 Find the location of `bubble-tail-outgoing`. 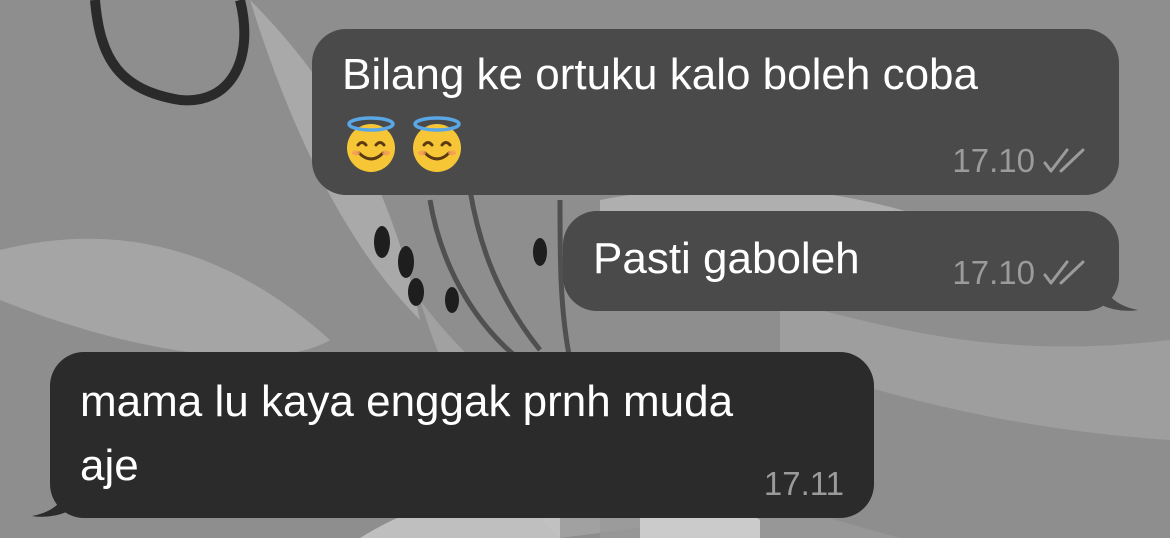

bubble-tail-outgoing is located at coordinates (1119, 293).